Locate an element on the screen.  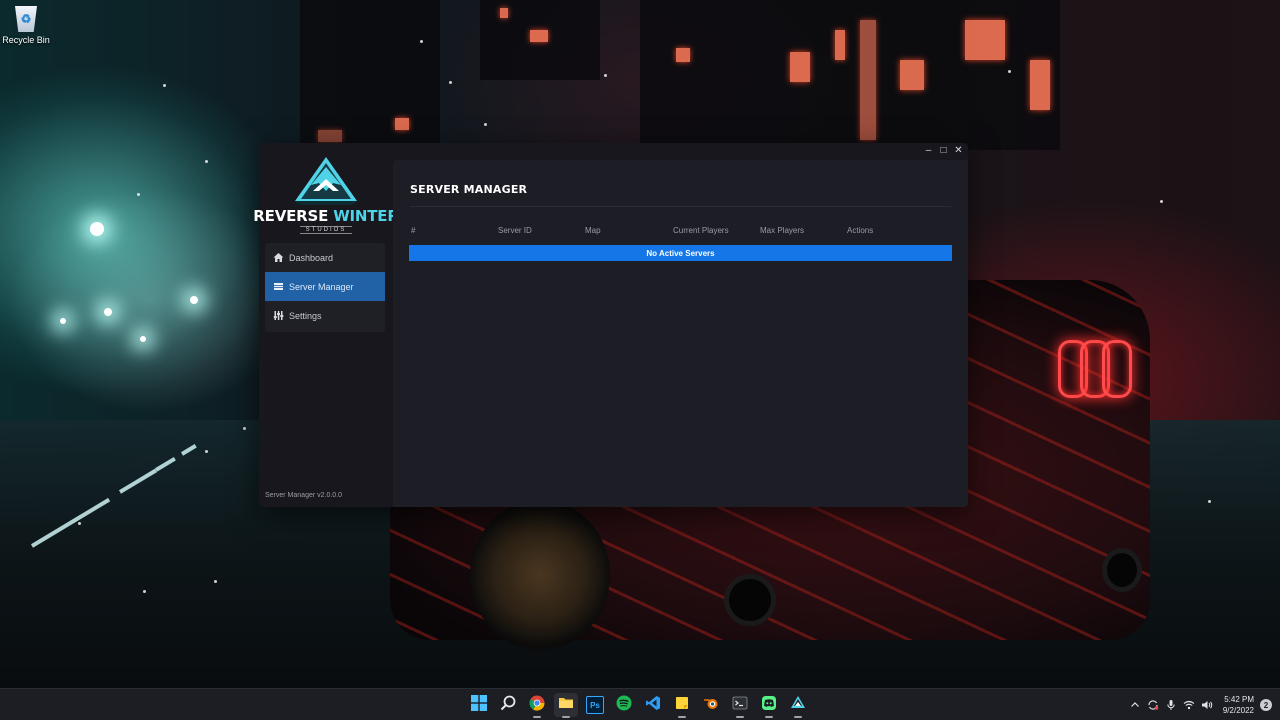
taskbar-app-blender is located at coordinates (711, 705).